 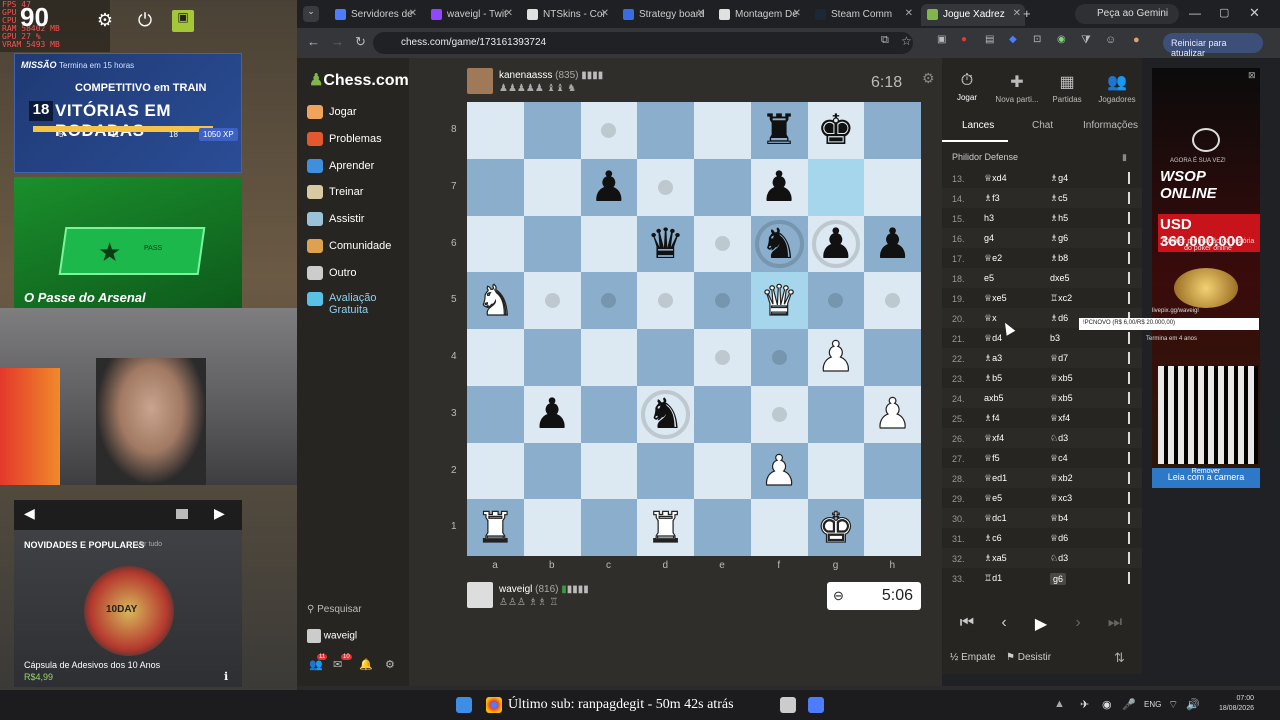 What do you see at coordinates (836, 130) in the screenshot?
I see `black-king-piece: ♚` at bounding box center [836, 130].